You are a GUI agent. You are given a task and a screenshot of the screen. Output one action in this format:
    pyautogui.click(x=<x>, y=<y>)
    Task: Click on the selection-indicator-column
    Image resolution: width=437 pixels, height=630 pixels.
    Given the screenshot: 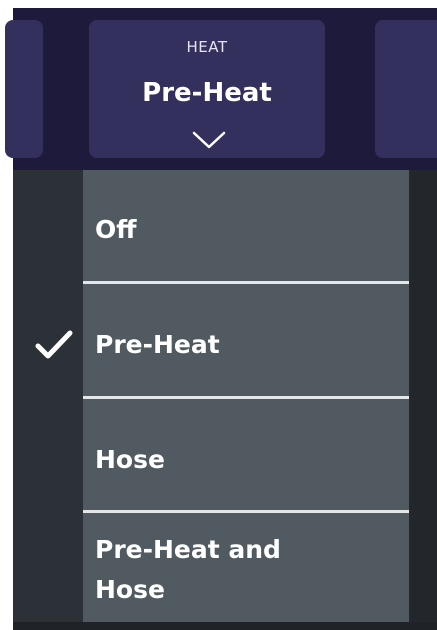 What is the action you would take?
    pyautogui.click(x=48, y=396)
    